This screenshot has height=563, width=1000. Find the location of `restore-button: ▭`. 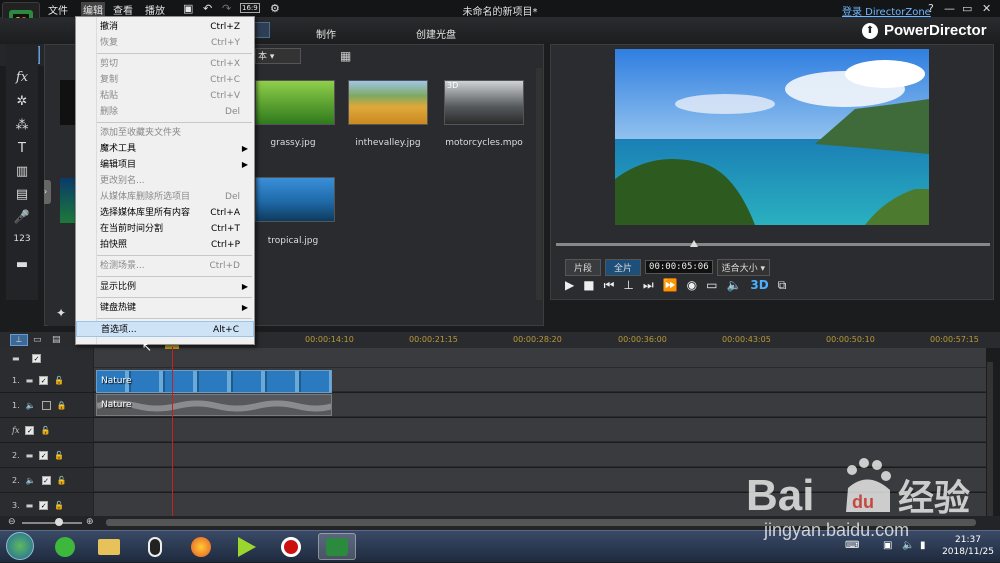

restore-button: ▭ is located at coordinates (967, 8).